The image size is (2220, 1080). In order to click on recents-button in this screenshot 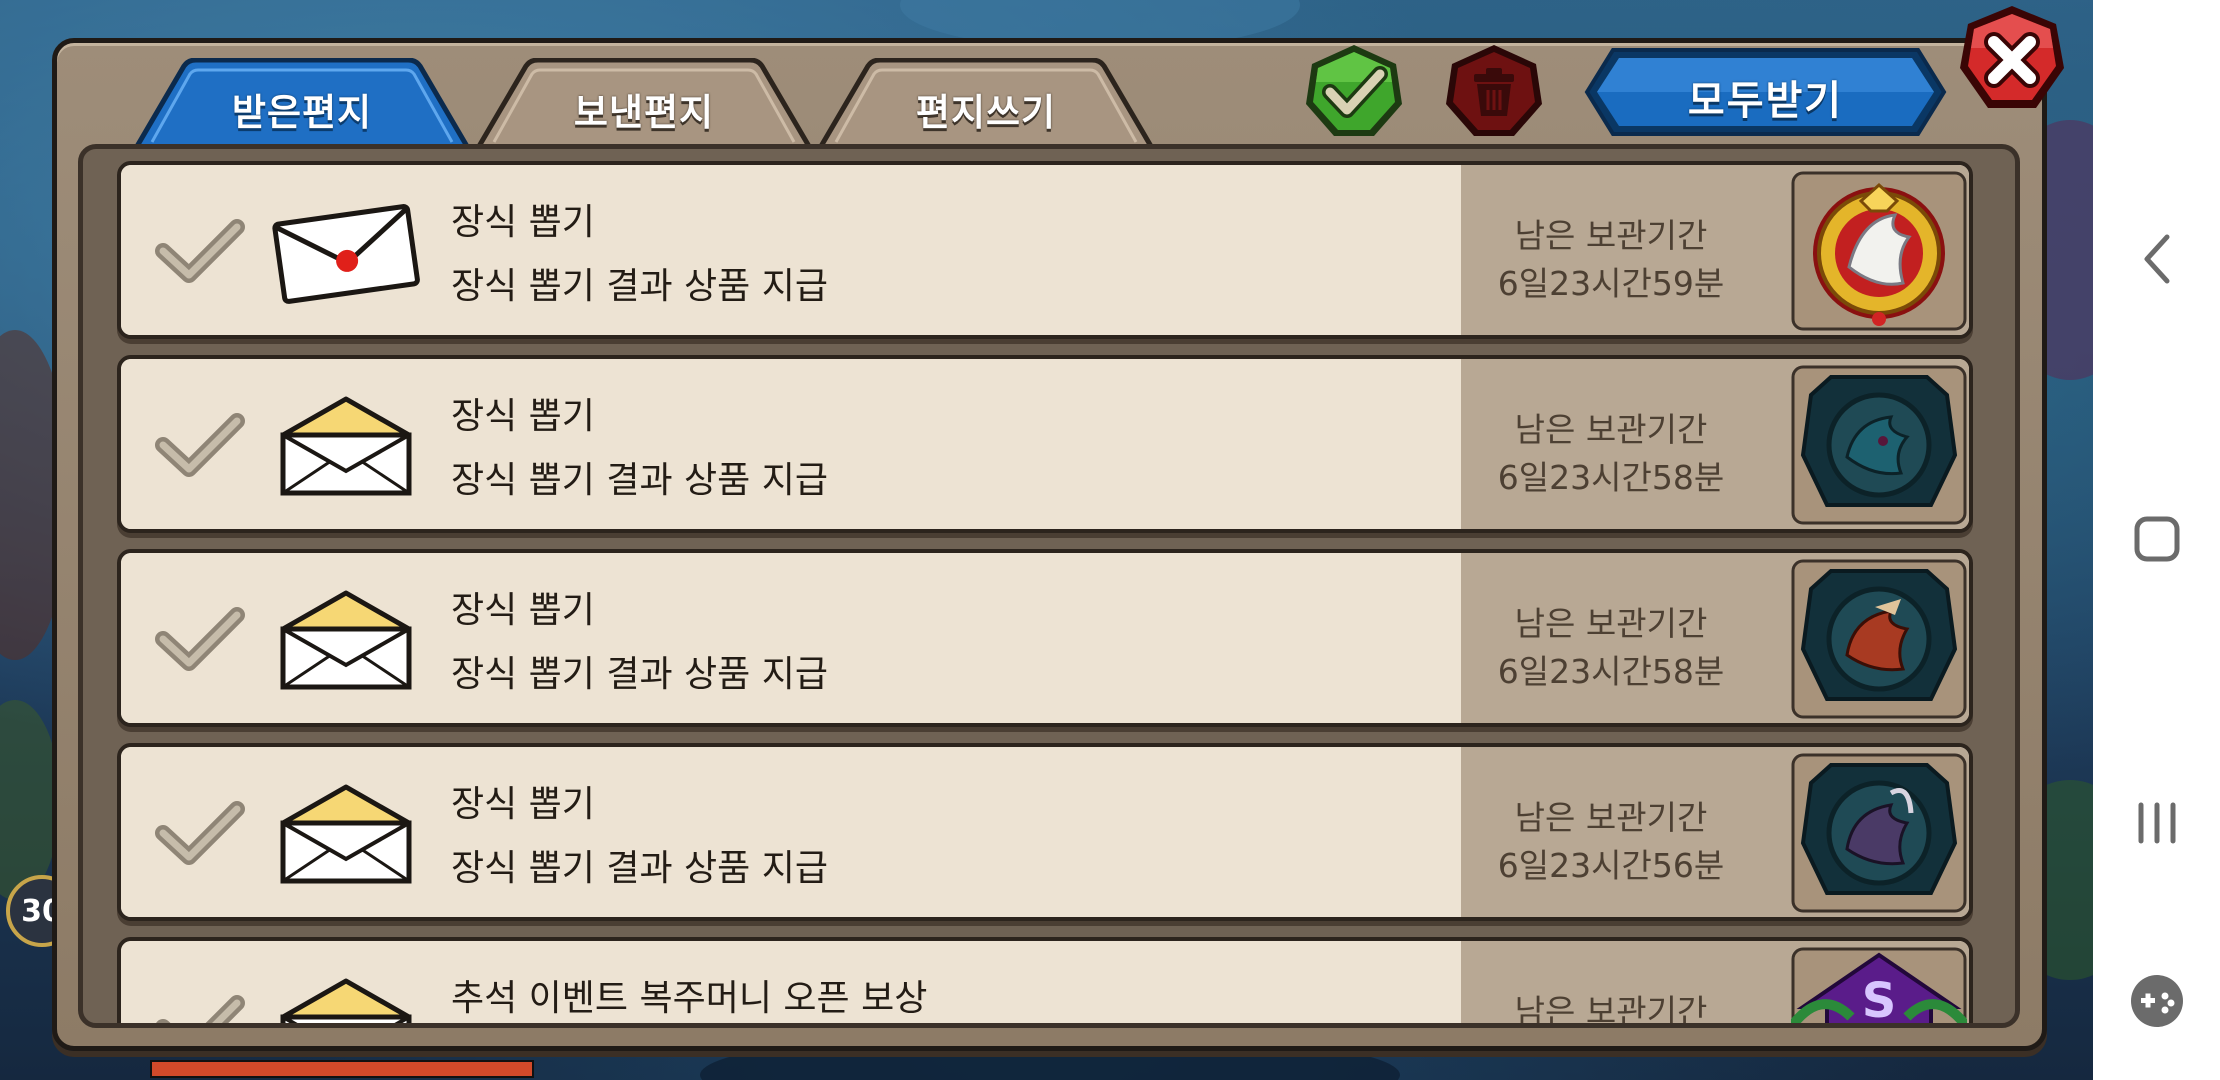, I will do `click(2156, 823)`.